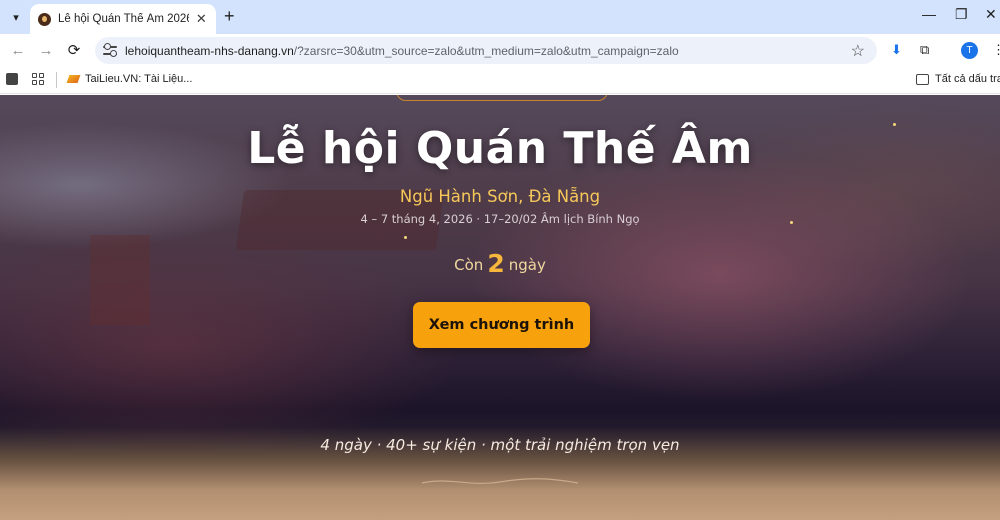 This screenshot has width=1000, height=520. What do you see at coordinates (18, 50) in the screenshot?
I see `back-button: ←` at bounding box center [18, 50].